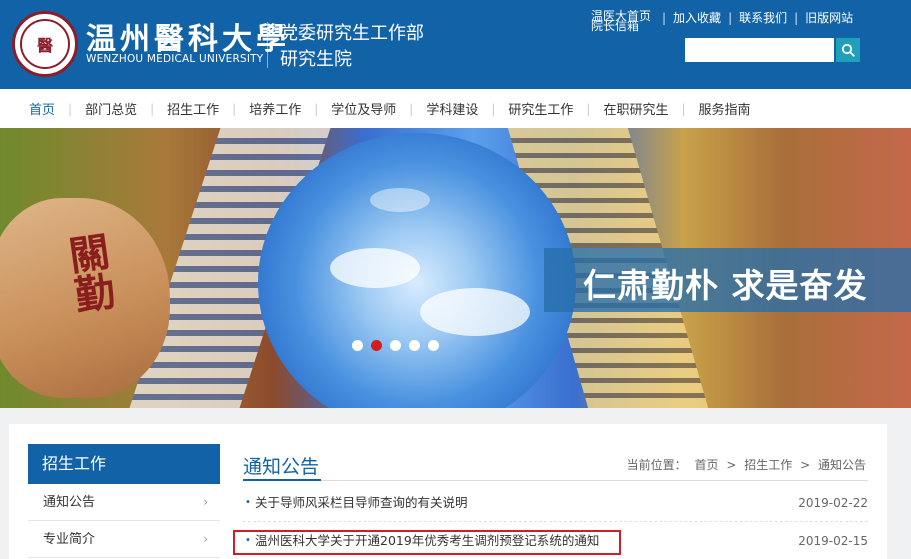  I want to click on breadcrumb-home: 首页, so click(707, 465).